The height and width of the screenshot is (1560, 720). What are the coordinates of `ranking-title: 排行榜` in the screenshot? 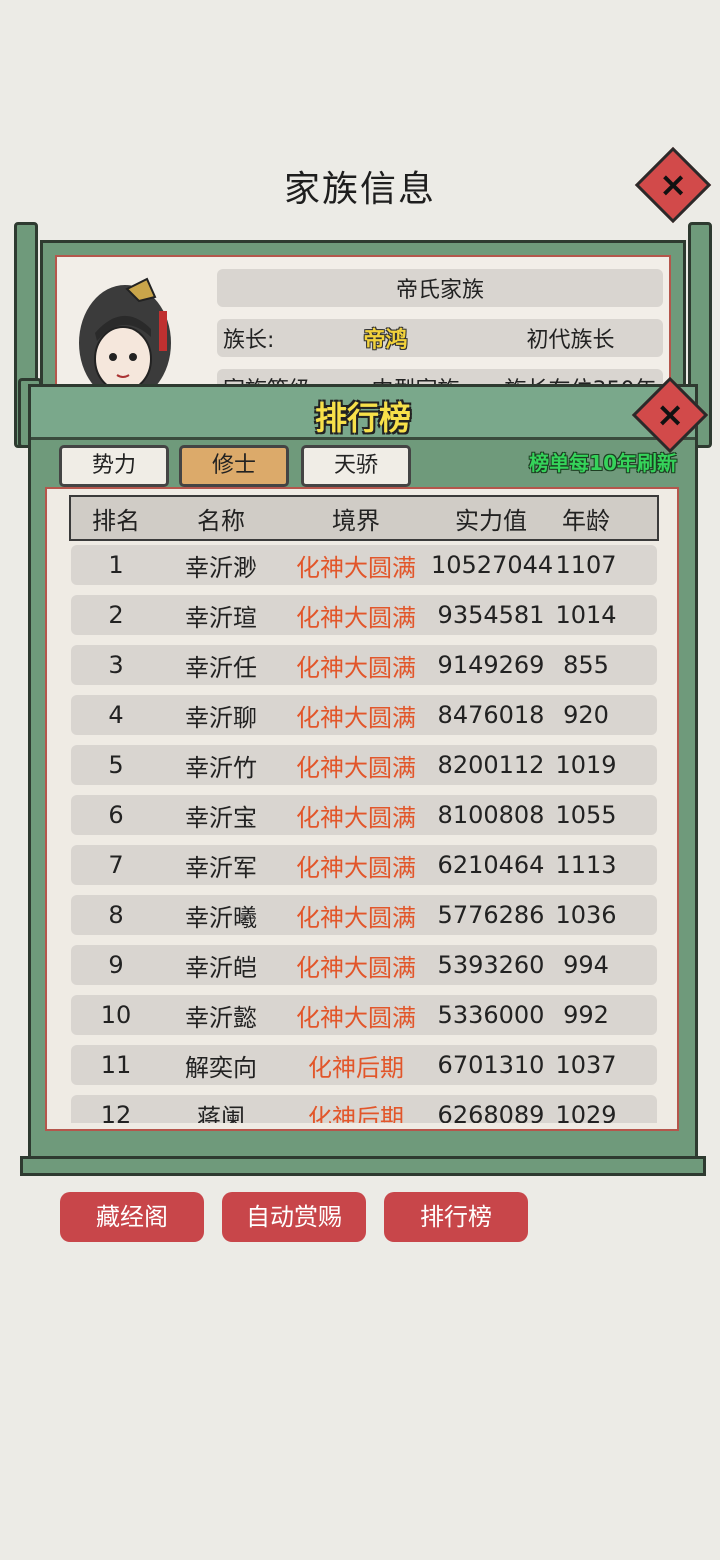 It's located at (362, 418).